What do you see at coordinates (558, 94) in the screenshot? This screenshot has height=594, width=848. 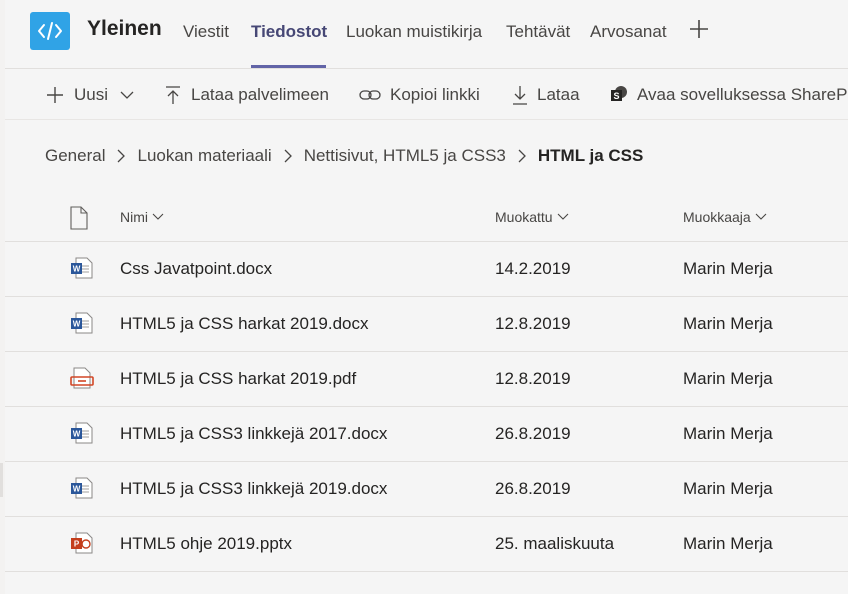 I see `download-label: Lataa` at bounding box center [558, 94].